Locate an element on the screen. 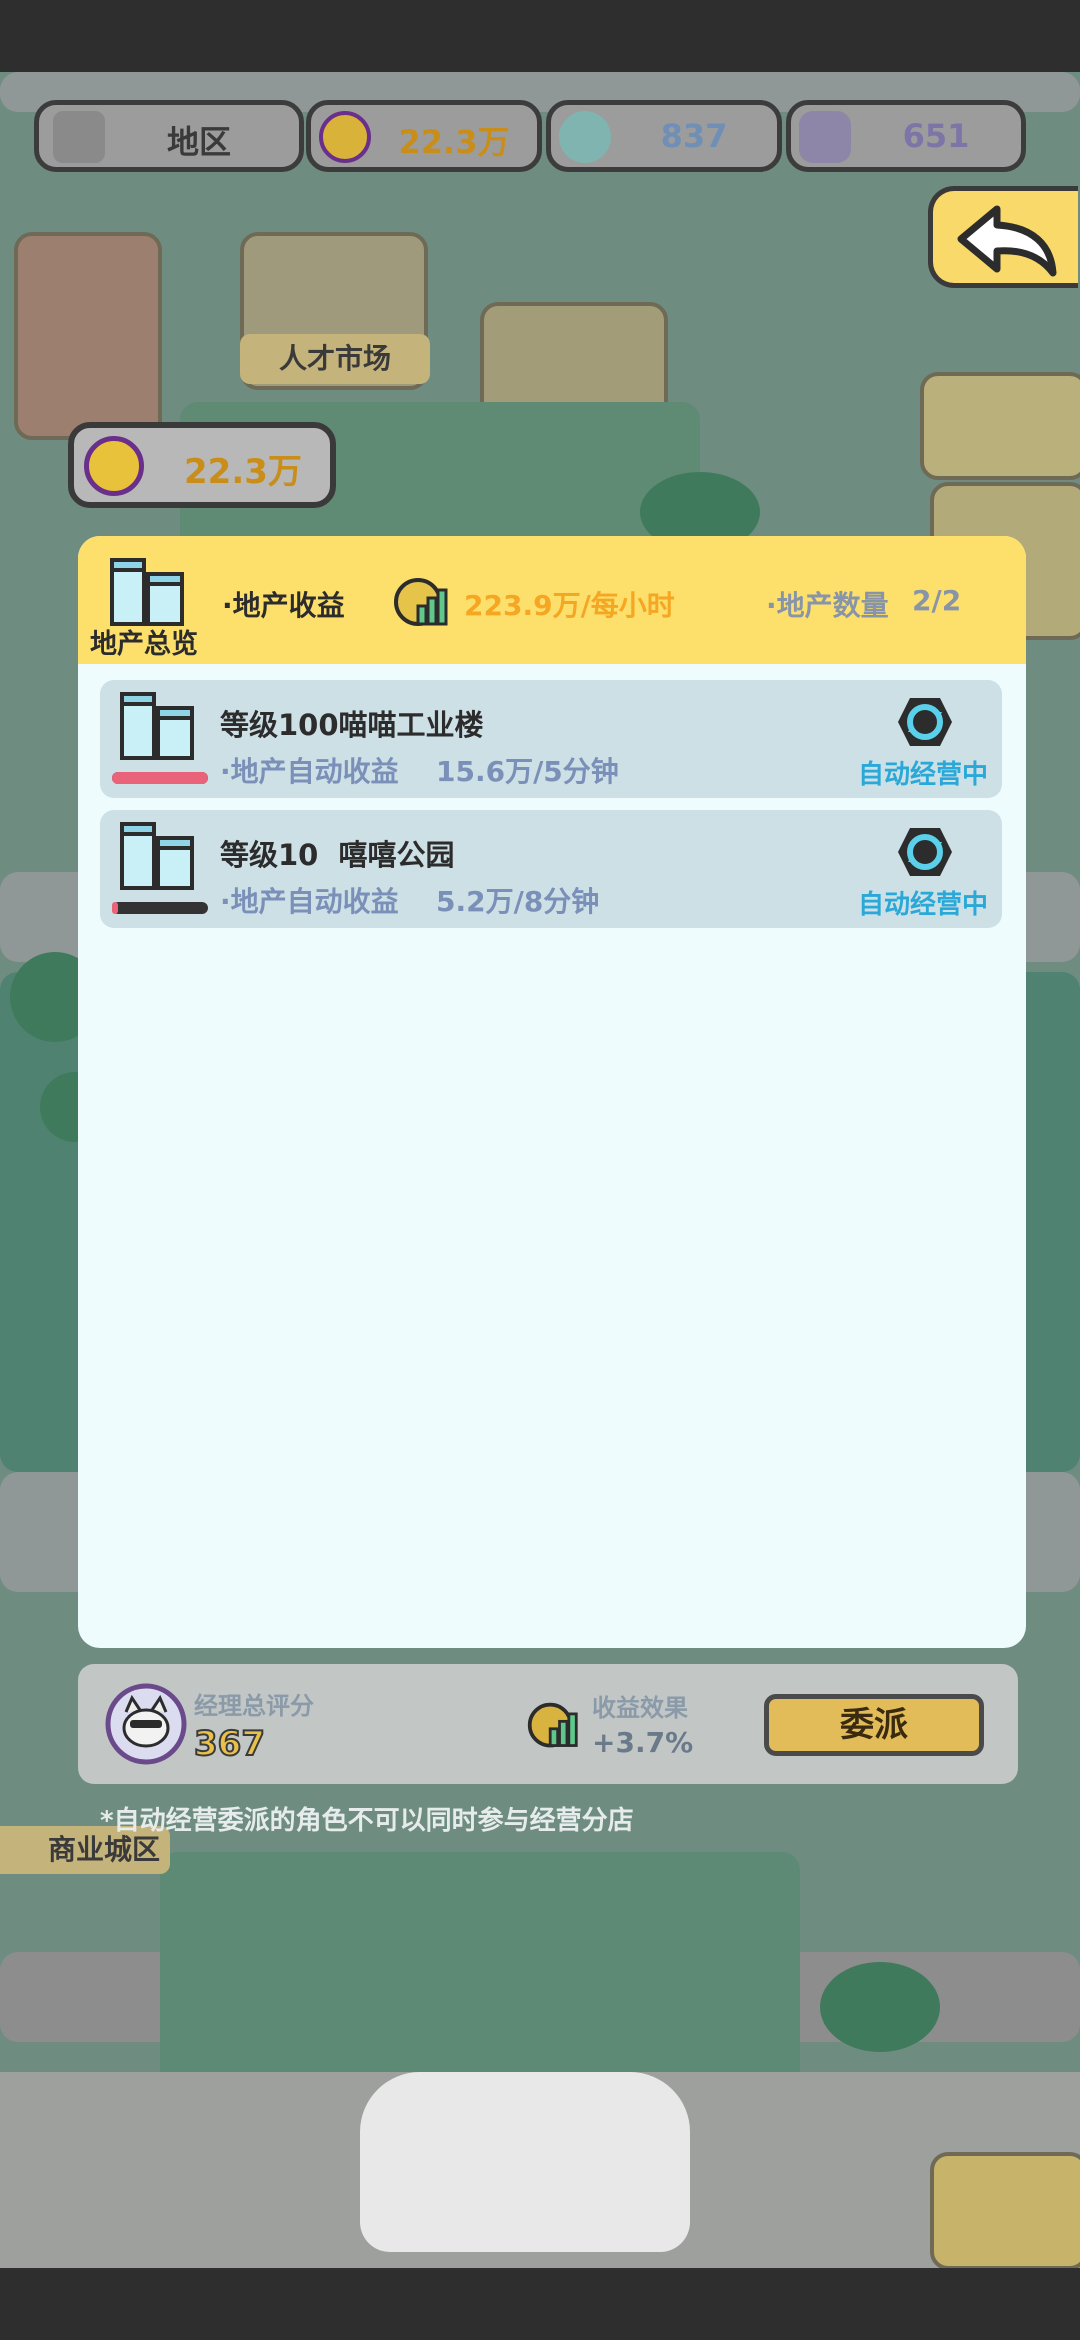  panel-header: 地产总览 ·地产收益 223.9万/每小时 ·地产数量 2/2 is located at coordinates (552, 600).